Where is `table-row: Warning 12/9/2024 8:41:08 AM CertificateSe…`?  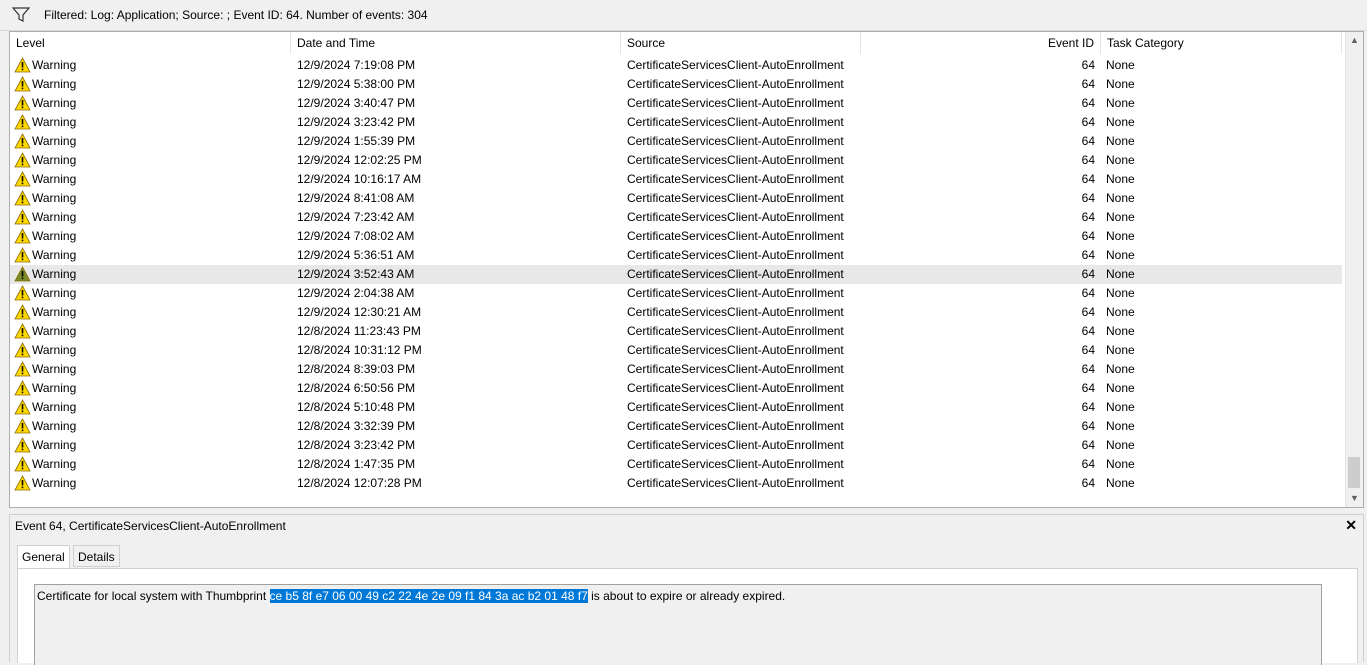
table-row: Warning 12/9/2024 8:41:08 AM CertificateSe… is located at coordinates (676, 198).